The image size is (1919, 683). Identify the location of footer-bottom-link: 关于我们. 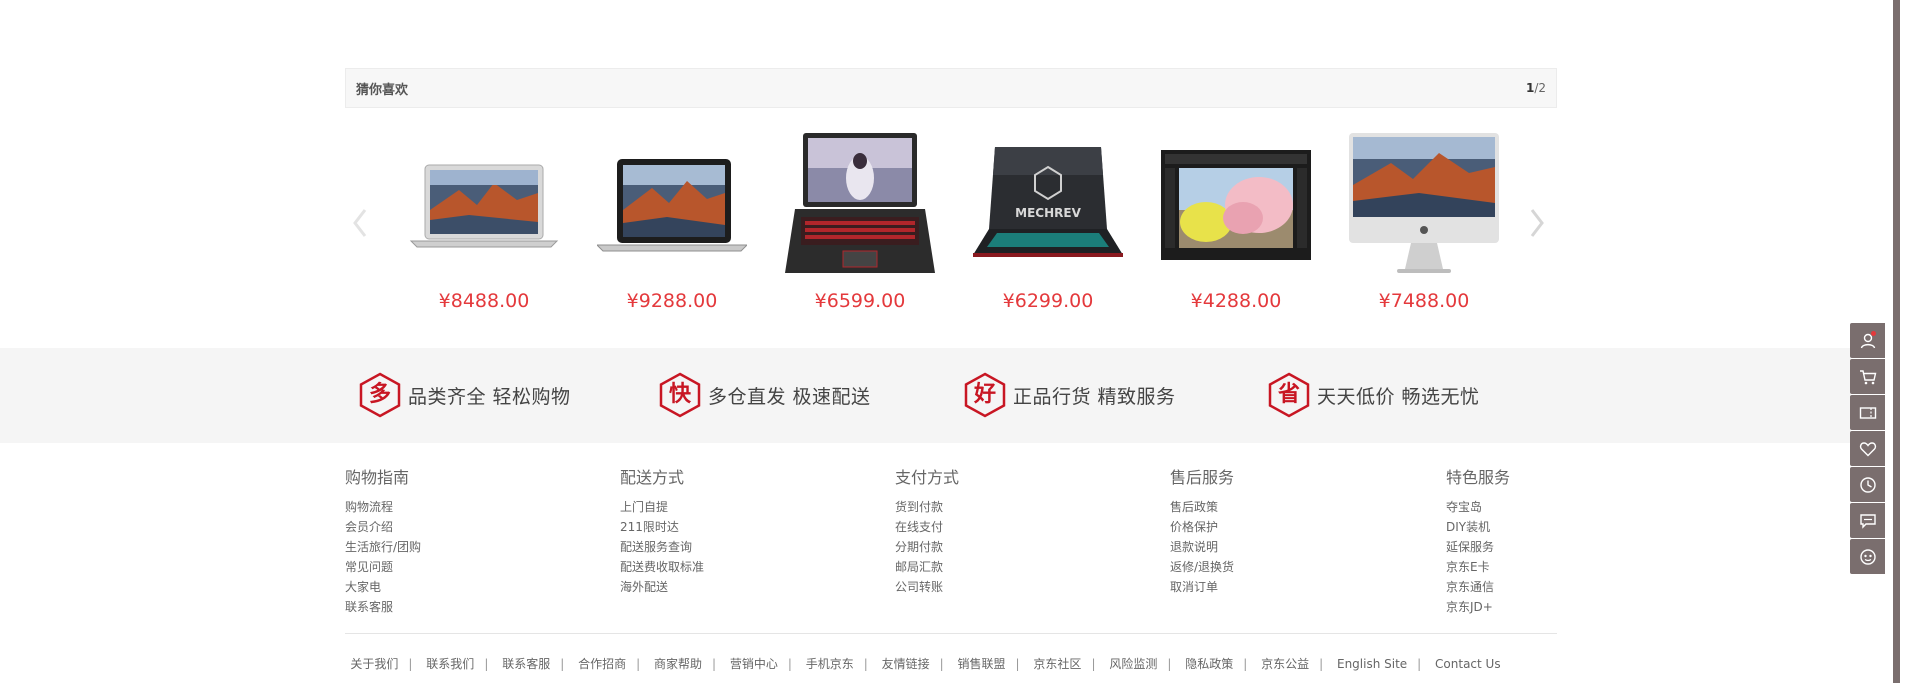
(374, 664).